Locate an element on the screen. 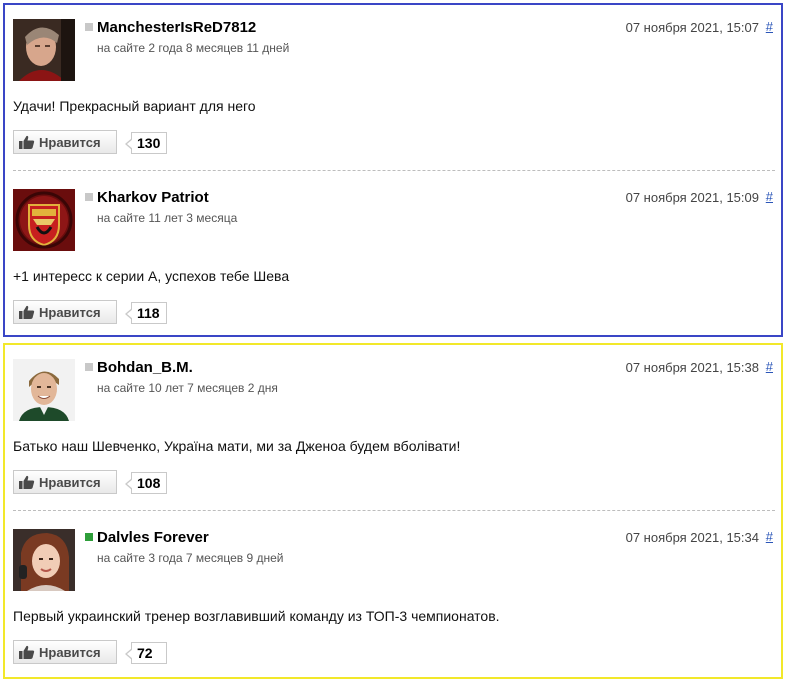 This screenshot has height=681, width=785. membership-duration: на сайте 3 года 7 месяцев 9 дней is located at coordinates (190, 558).